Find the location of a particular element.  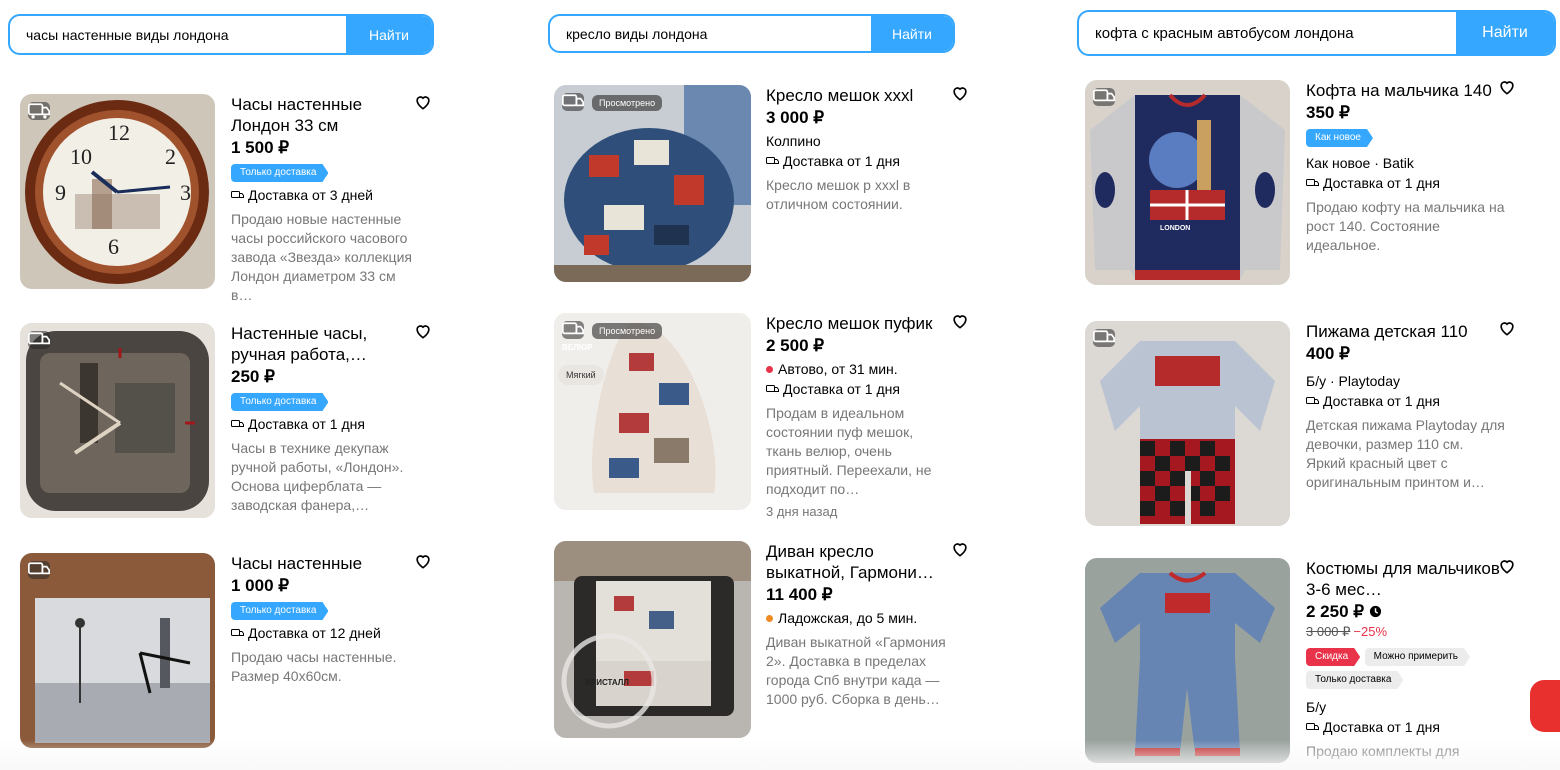

metro-dot is located at coordinates (769, 618).